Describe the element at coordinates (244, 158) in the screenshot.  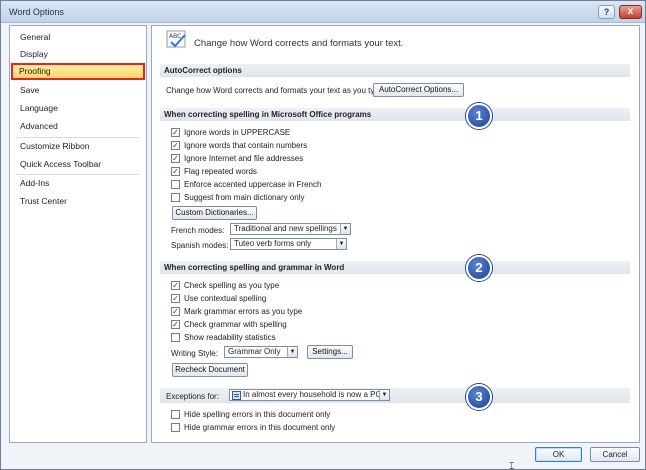
I see `checkbox-label: Ignore Internet and file addresses` at that location.